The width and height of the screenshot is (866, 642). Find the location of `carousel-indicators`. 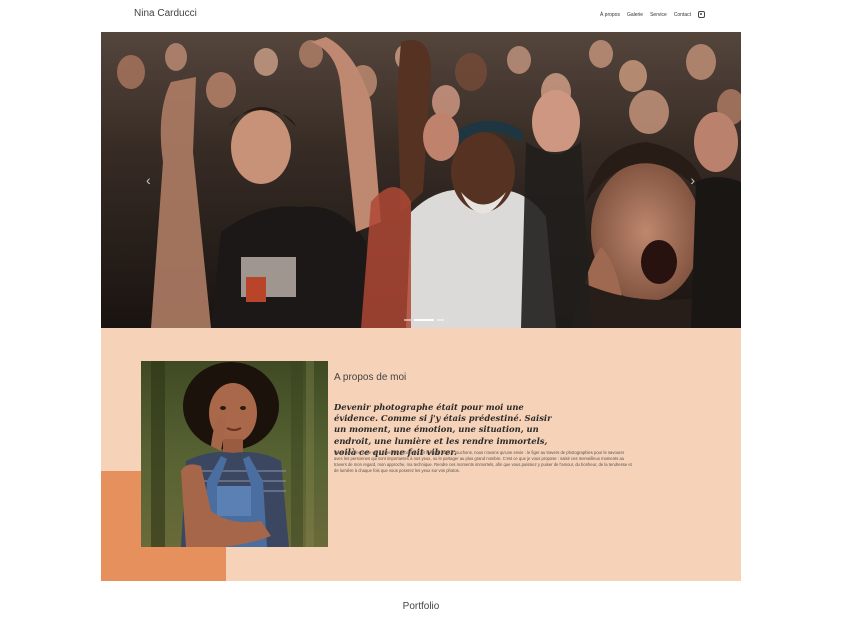

carousel-indicators is located at coordinates (424, 320).